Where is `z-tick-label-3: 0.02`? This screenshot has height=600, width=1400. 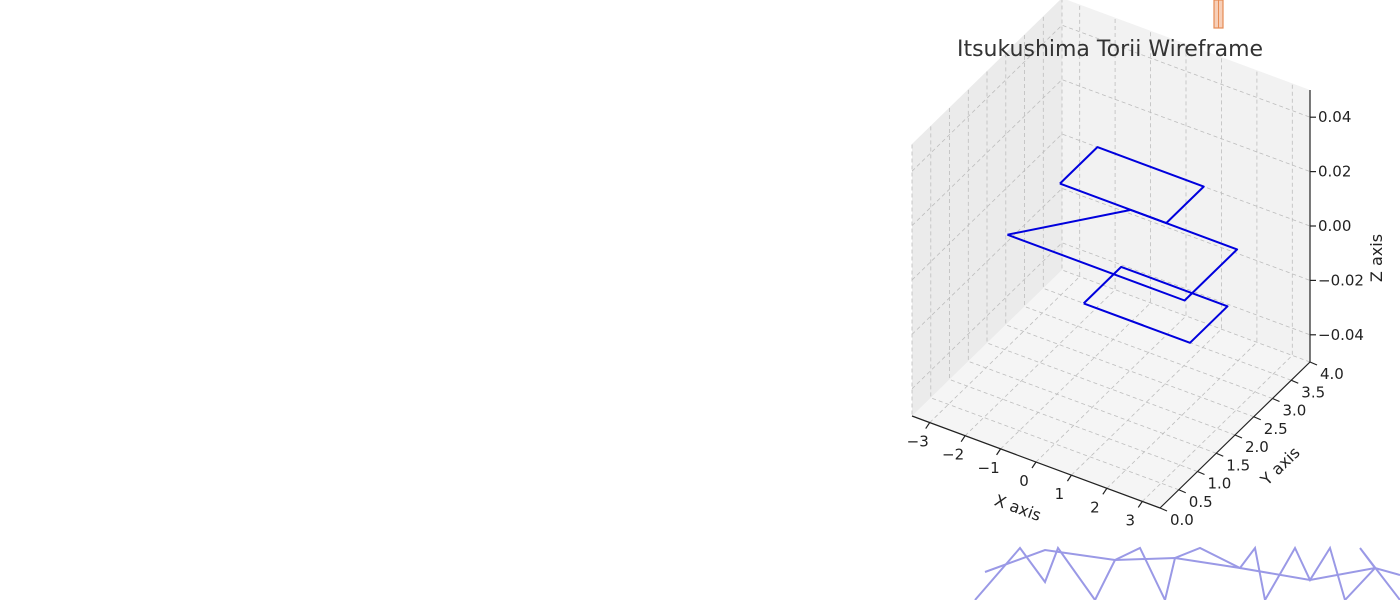
z-tick-label-3: 0.02 is located at coordinates (1334, 172).